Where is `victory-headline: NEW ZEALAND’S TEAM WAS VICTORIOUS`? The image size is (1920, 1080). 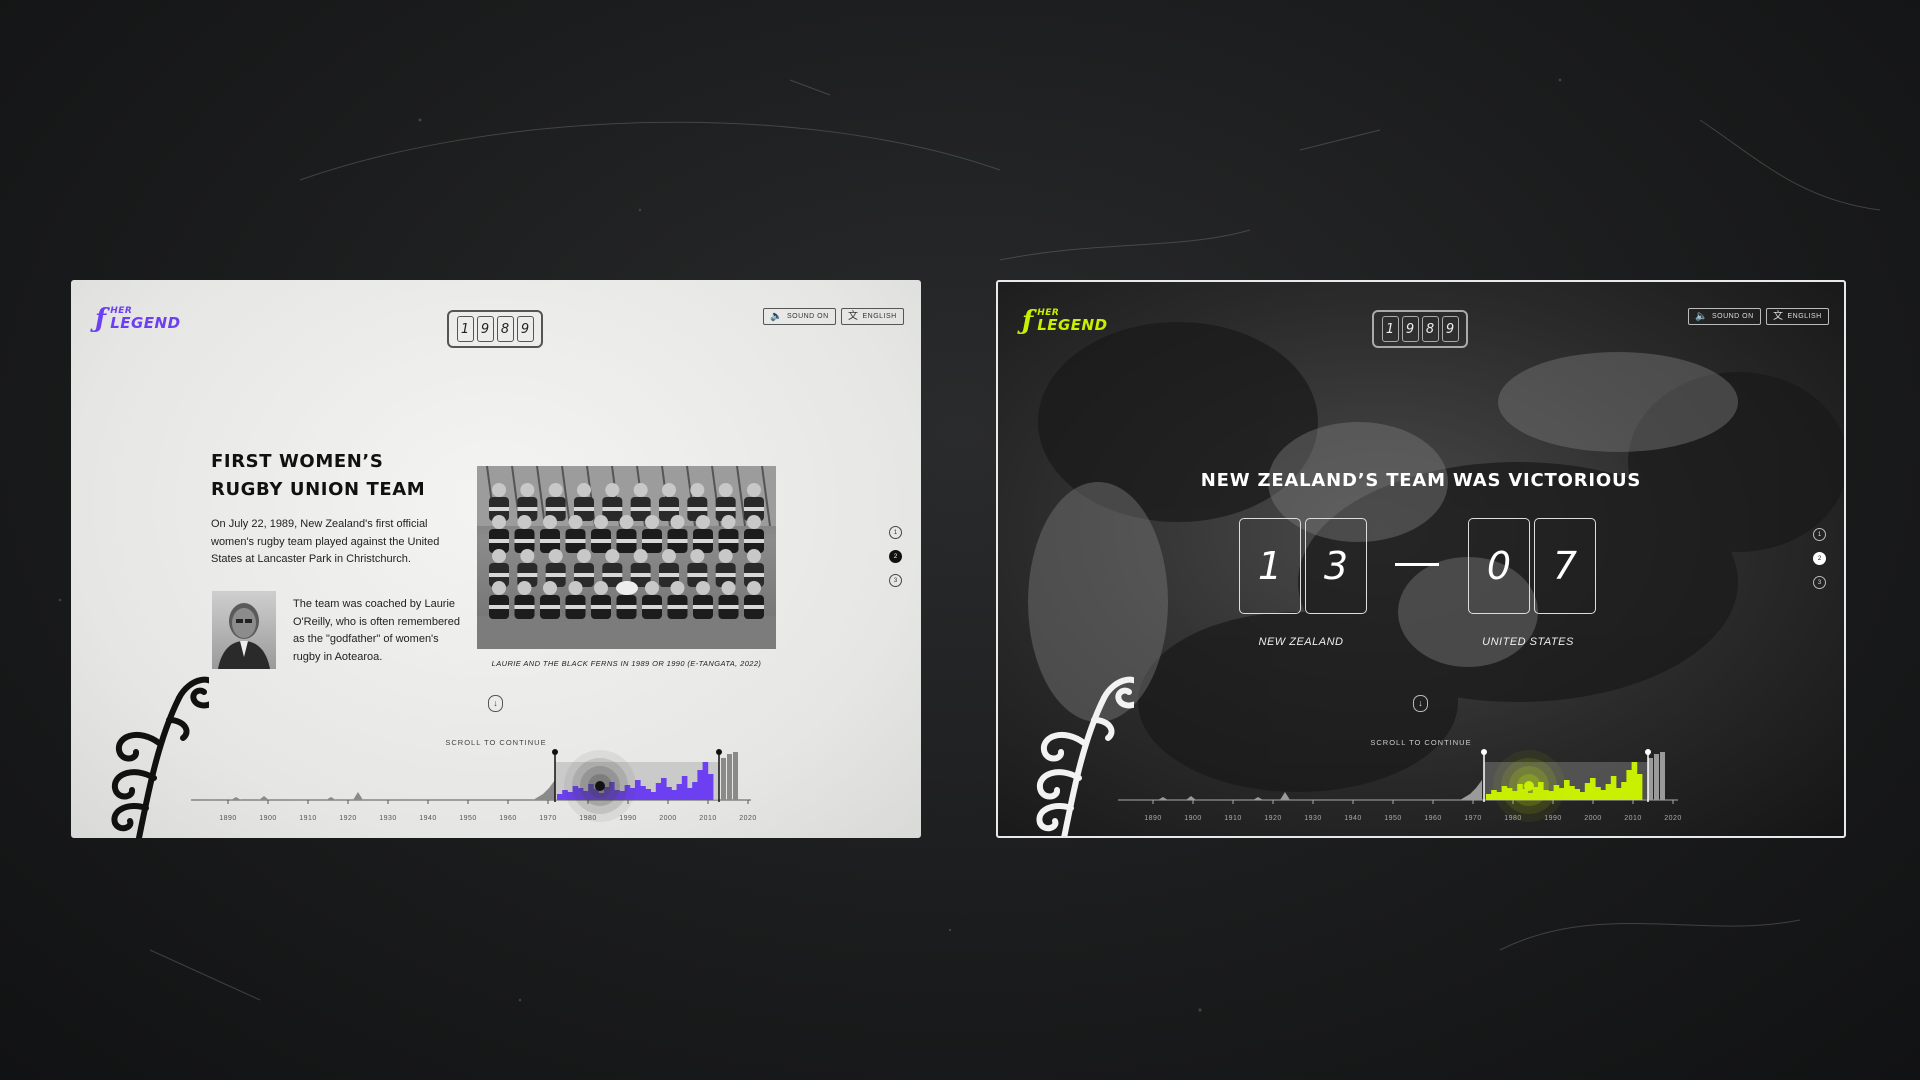
victory-headline: NEW ZEALAND’S TEAM WAS VICTORIOUS is located at coordinates (1421, 480).